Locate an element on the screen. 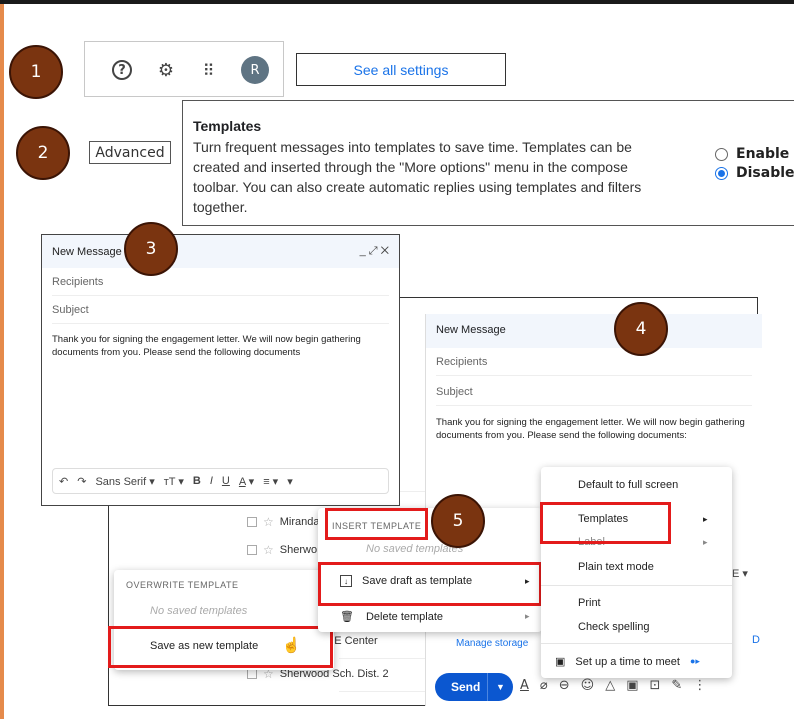 The image size is (794, 719). advanced-tab: Advanced is located at coordinates (130, 152).